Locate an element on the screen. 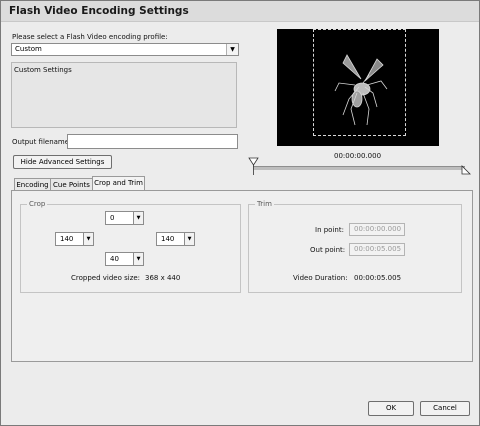 This screenshot has height=426, width=480. crop-bottom-dropdown-icon: ▼ is located at coordinates (138, 259).